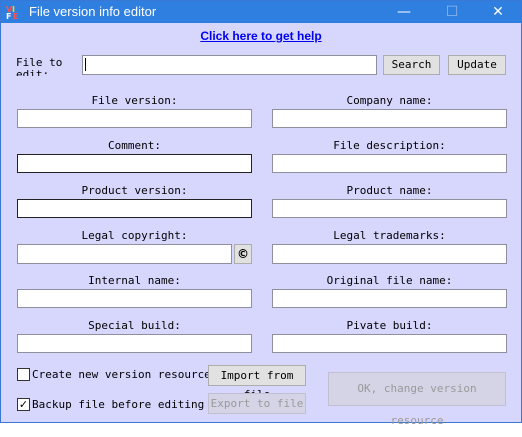 Image resolution: width=522 pixels, height=437 pixels. What do you see at coordinates (389, 298) in the screenshot?
I see `original-file-name-input` at bounding box center [389, 298].